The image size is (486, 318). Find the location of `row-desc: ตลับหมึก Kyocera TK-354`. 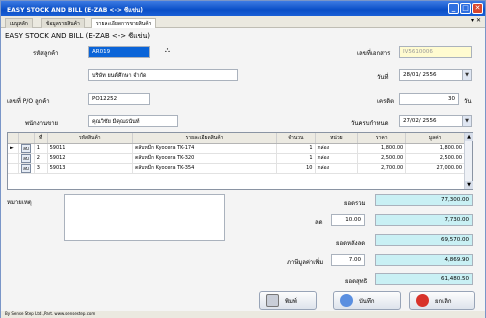

row-desc: ตลับหมึก Kyocera TK-354 is located at coordinates (205, 168).